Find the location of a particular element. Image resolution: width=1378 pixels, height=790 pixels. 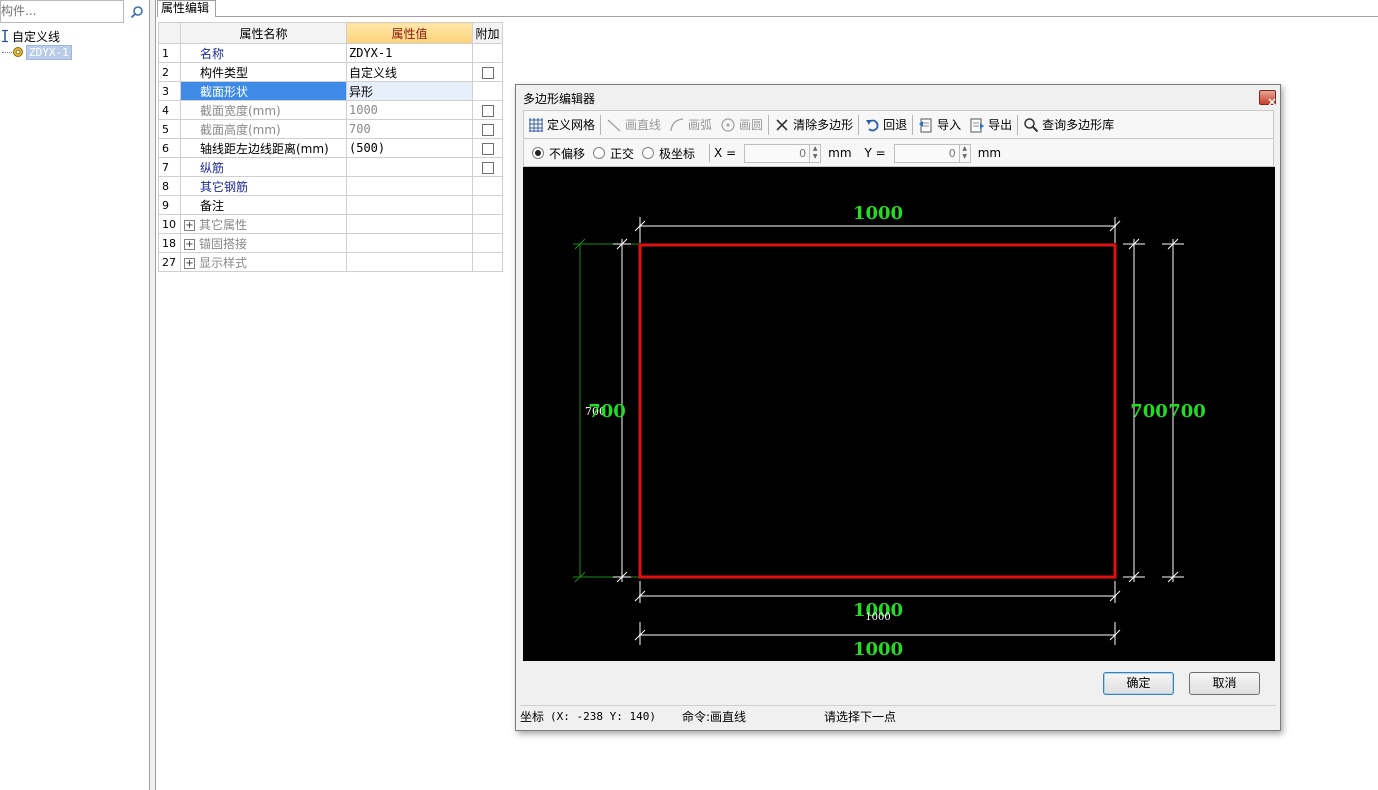

orthogonal-radio is located at coordinates (599, 153).